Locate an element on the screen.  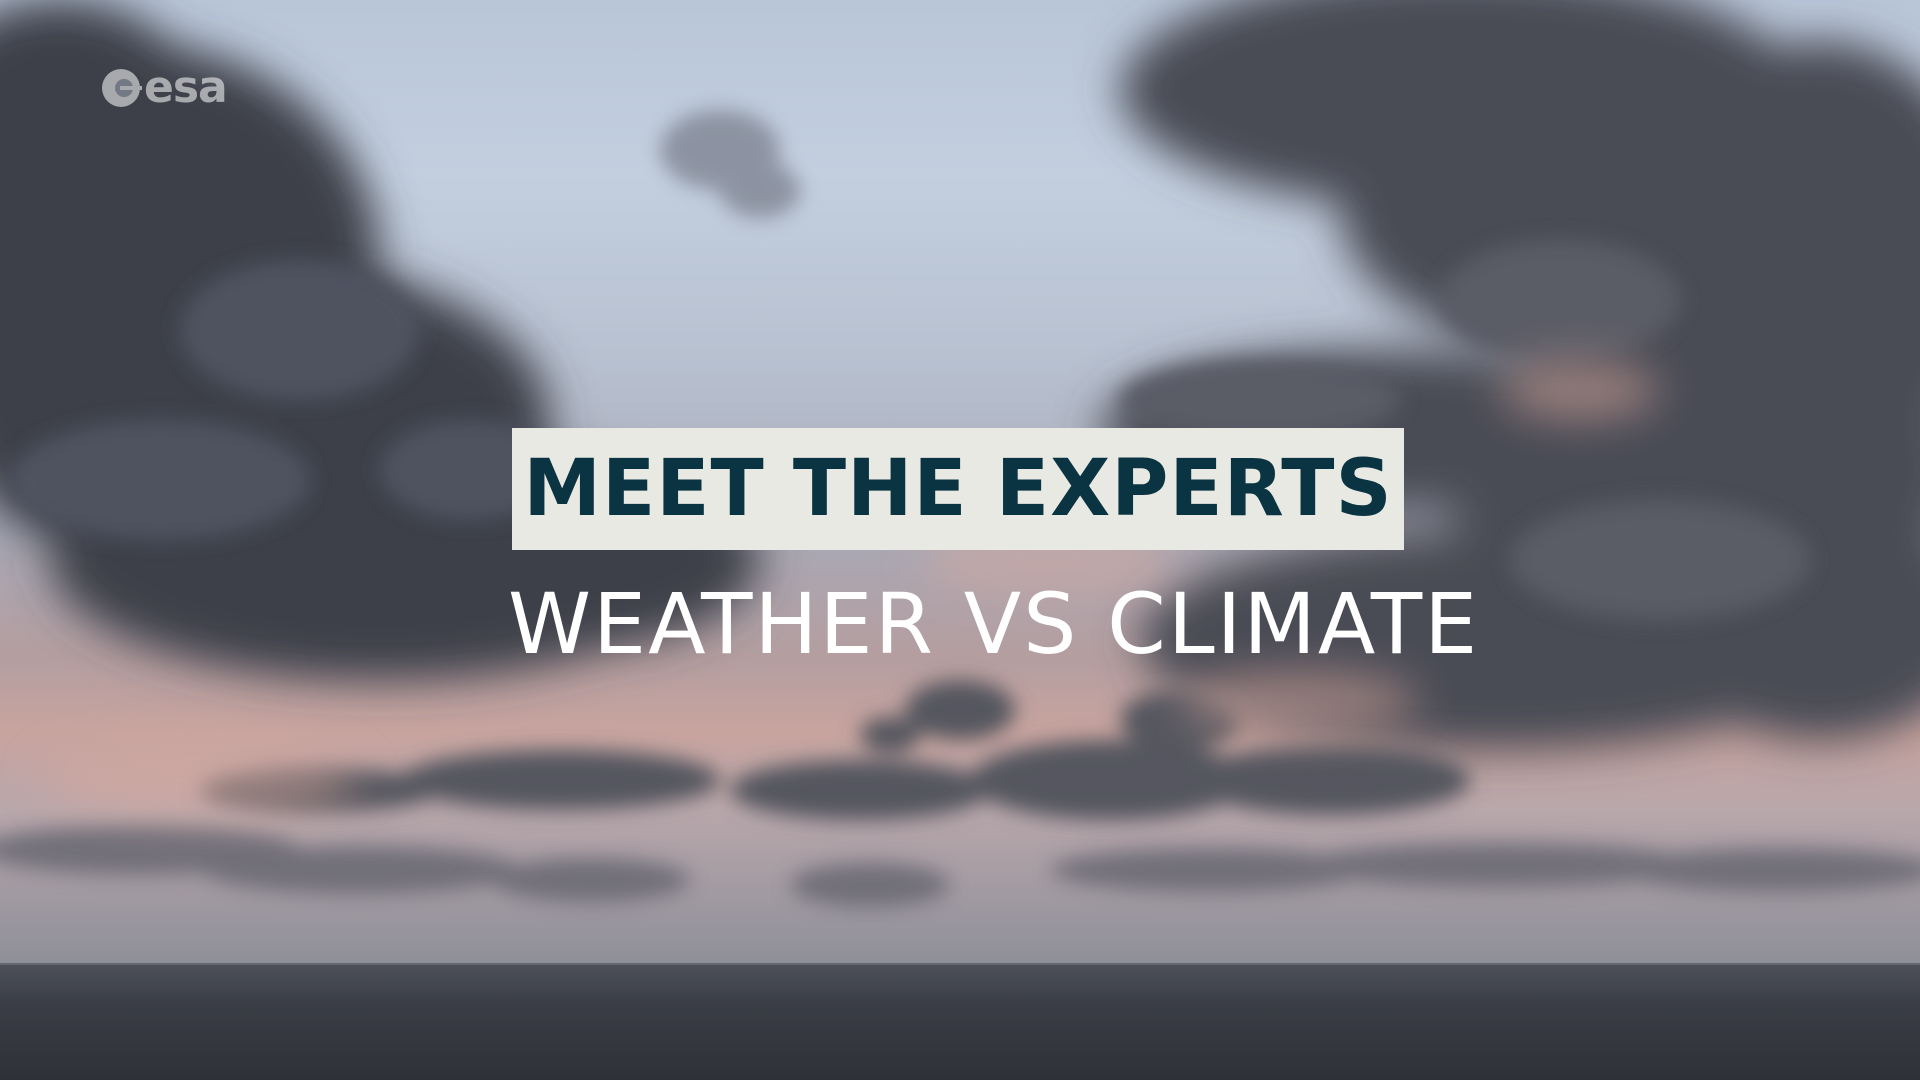
video-subtitle: WEATHER VS CLIMATE is located at coordinates (994, 624).